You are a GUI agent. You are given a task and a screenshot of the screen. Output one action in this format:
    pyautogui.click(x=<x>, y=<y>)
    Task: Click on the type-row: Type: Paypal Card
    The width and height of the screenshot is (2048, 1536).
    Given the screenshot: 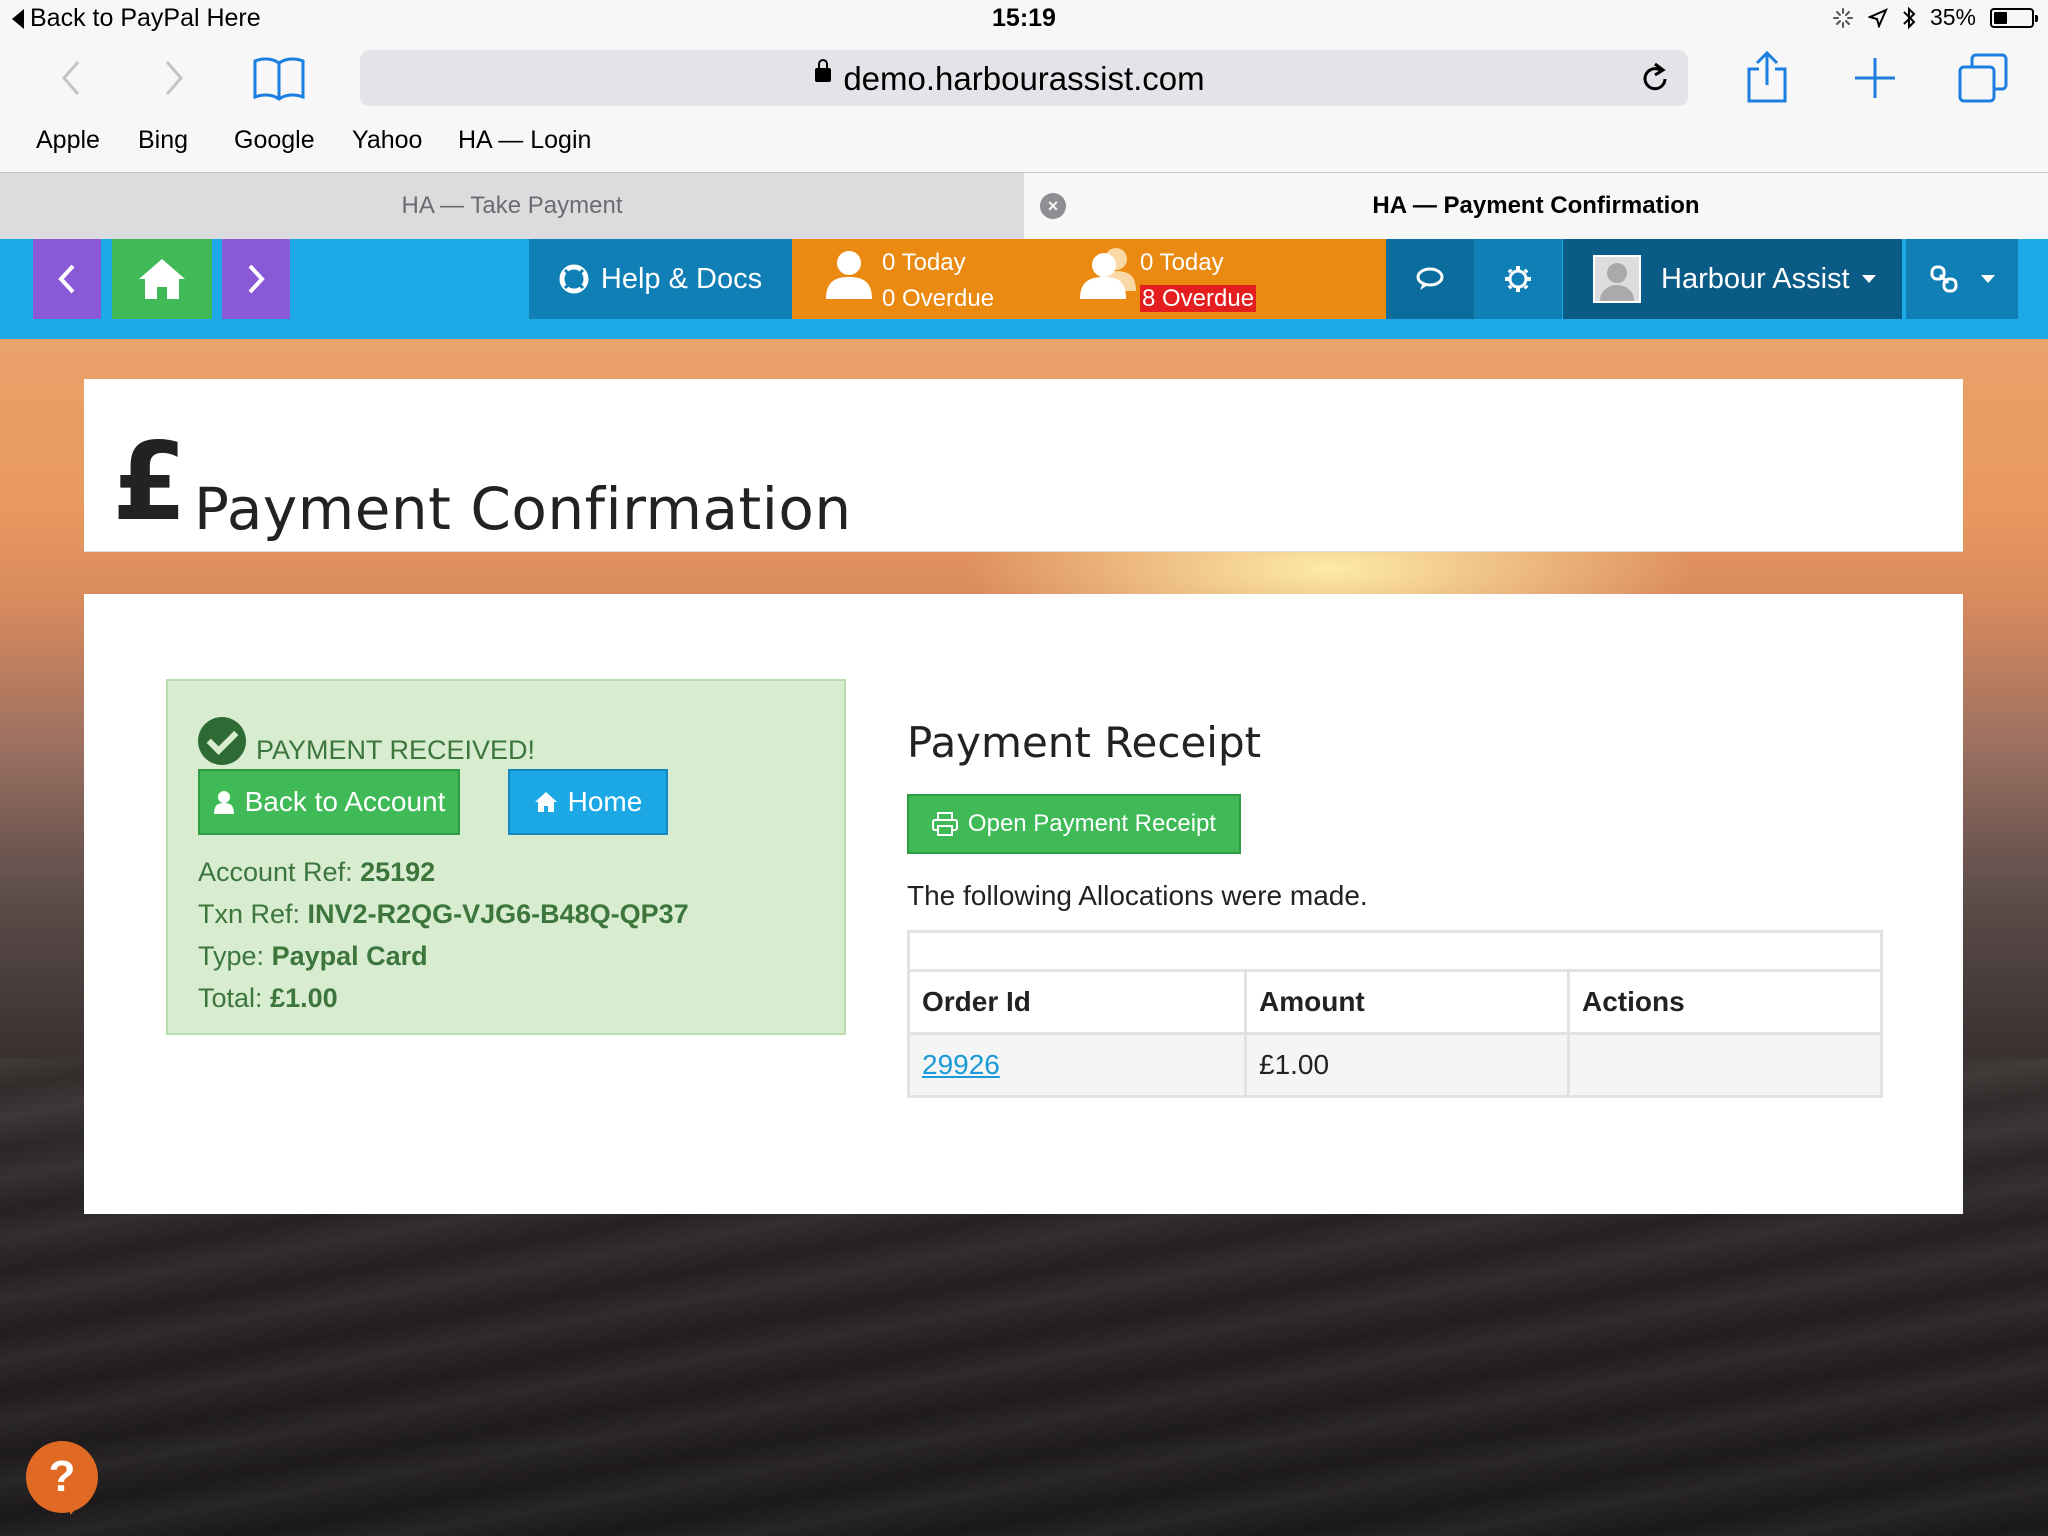 What is the action you would take?
    pyautogui.click(x=313, y=956)
    